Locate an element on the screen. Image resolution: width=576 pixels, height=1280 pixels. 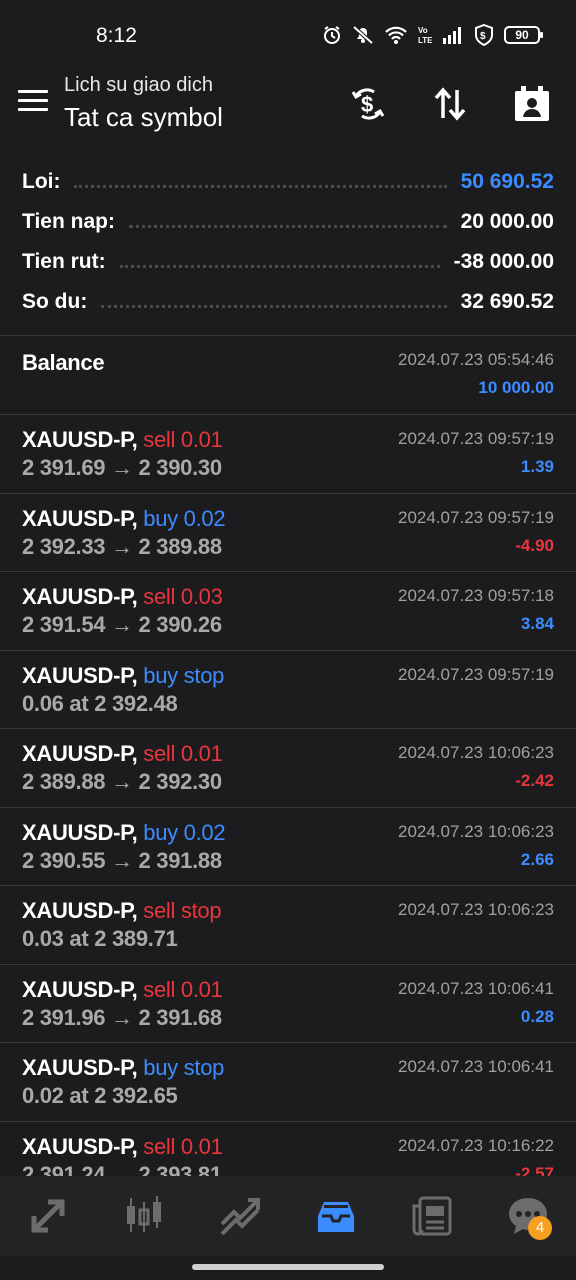
status-time: 8:12 is located at coordinates (116, 35).